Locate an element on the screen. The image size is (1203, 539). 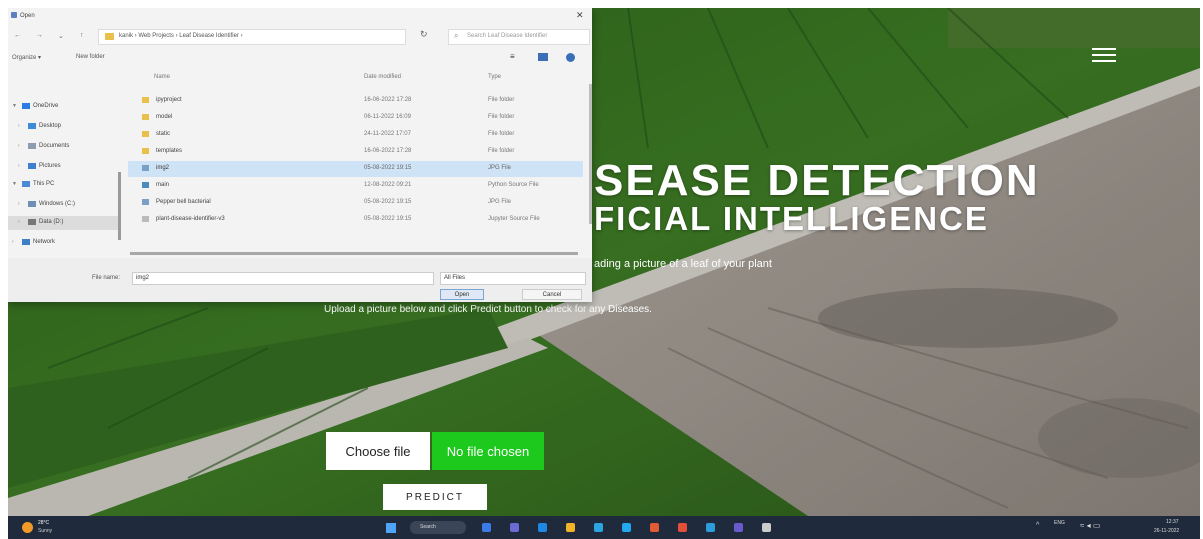
forward-arrow-icon: → is located at coordinates (39, 35).